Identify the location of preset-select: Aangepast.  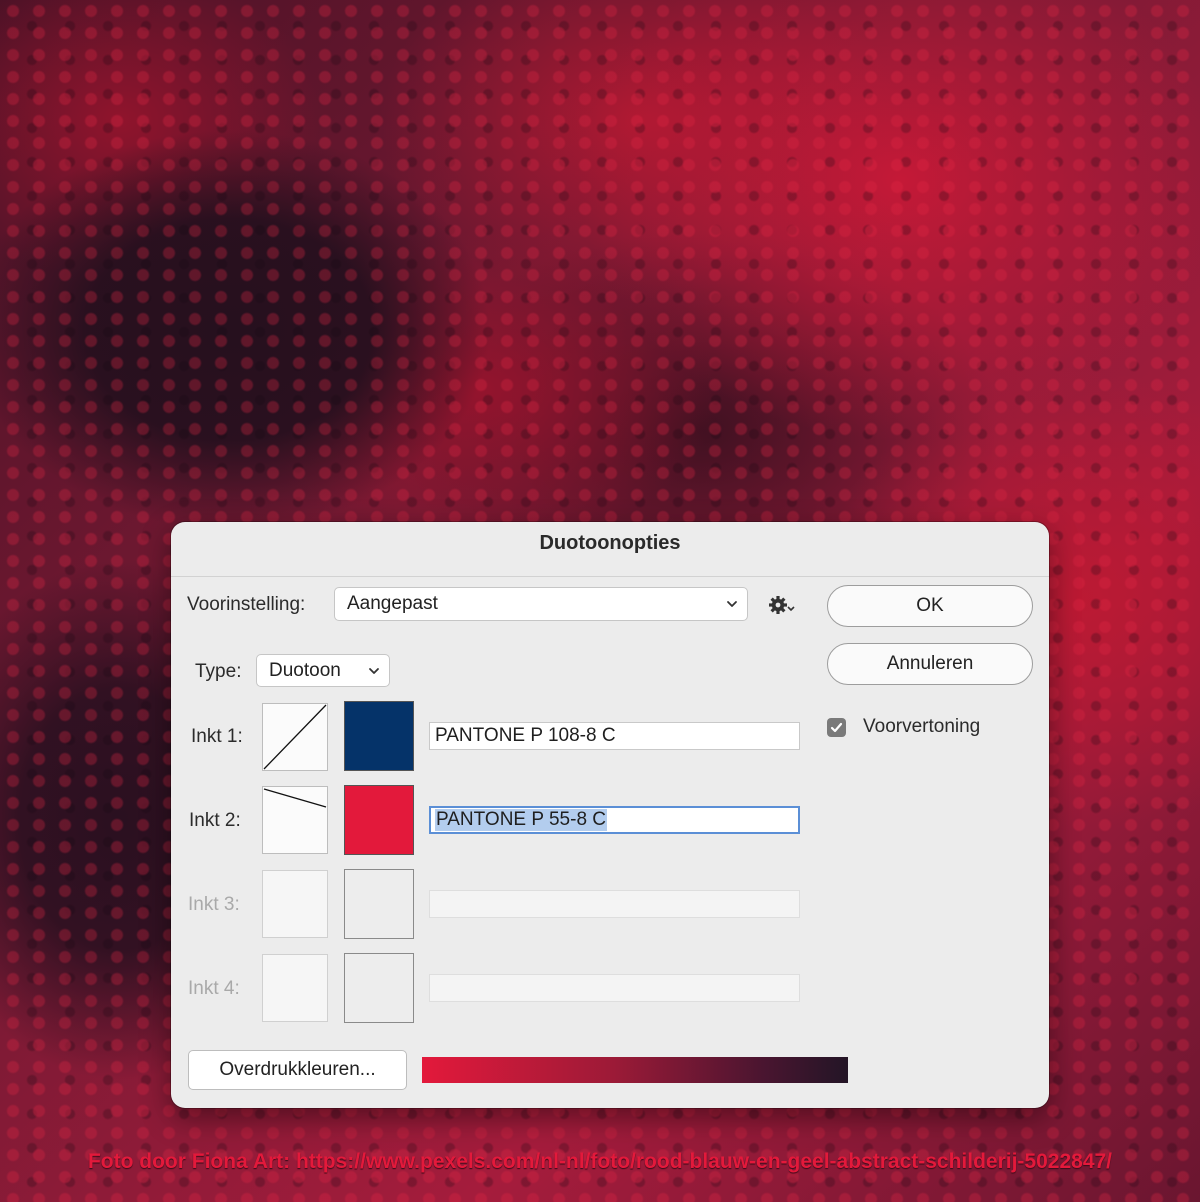
(541, 604).